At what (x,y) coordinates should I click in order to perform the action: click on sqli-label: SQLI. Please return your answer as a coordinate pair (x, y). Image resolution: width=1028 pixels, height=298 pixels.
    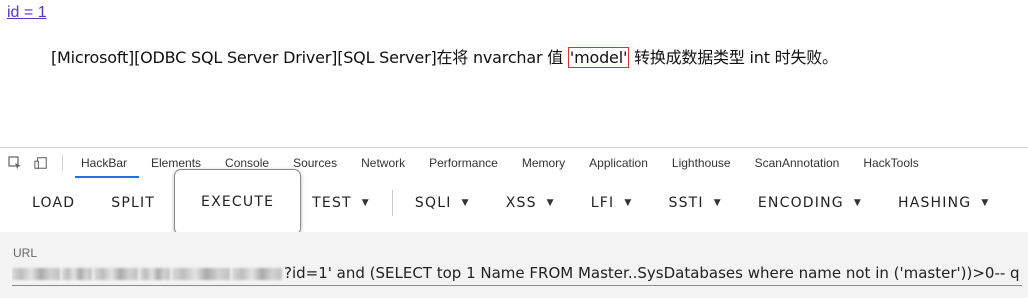
    Looking at the image, I should click on (433, 203).